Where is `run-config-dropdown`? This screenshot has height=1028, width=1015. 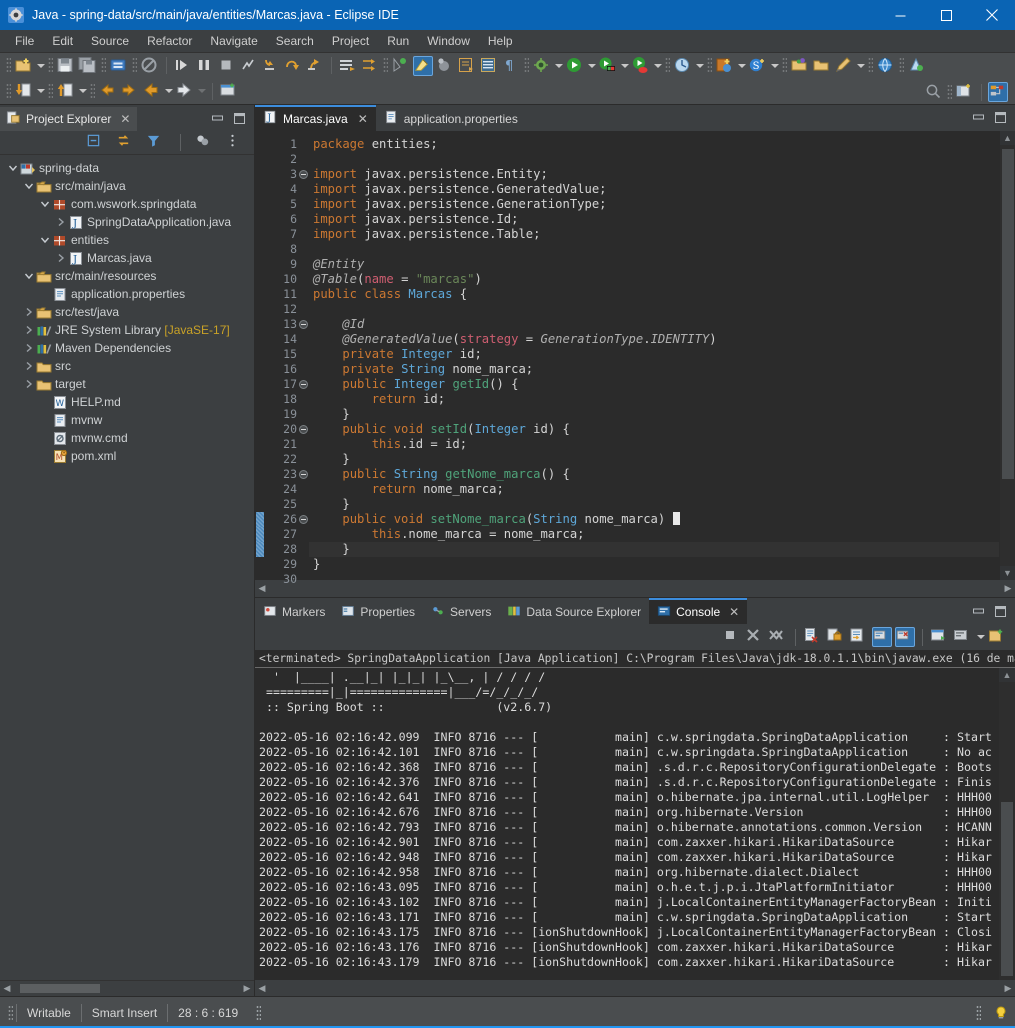 run-config-dropdown is located at coordinates (624, 66).